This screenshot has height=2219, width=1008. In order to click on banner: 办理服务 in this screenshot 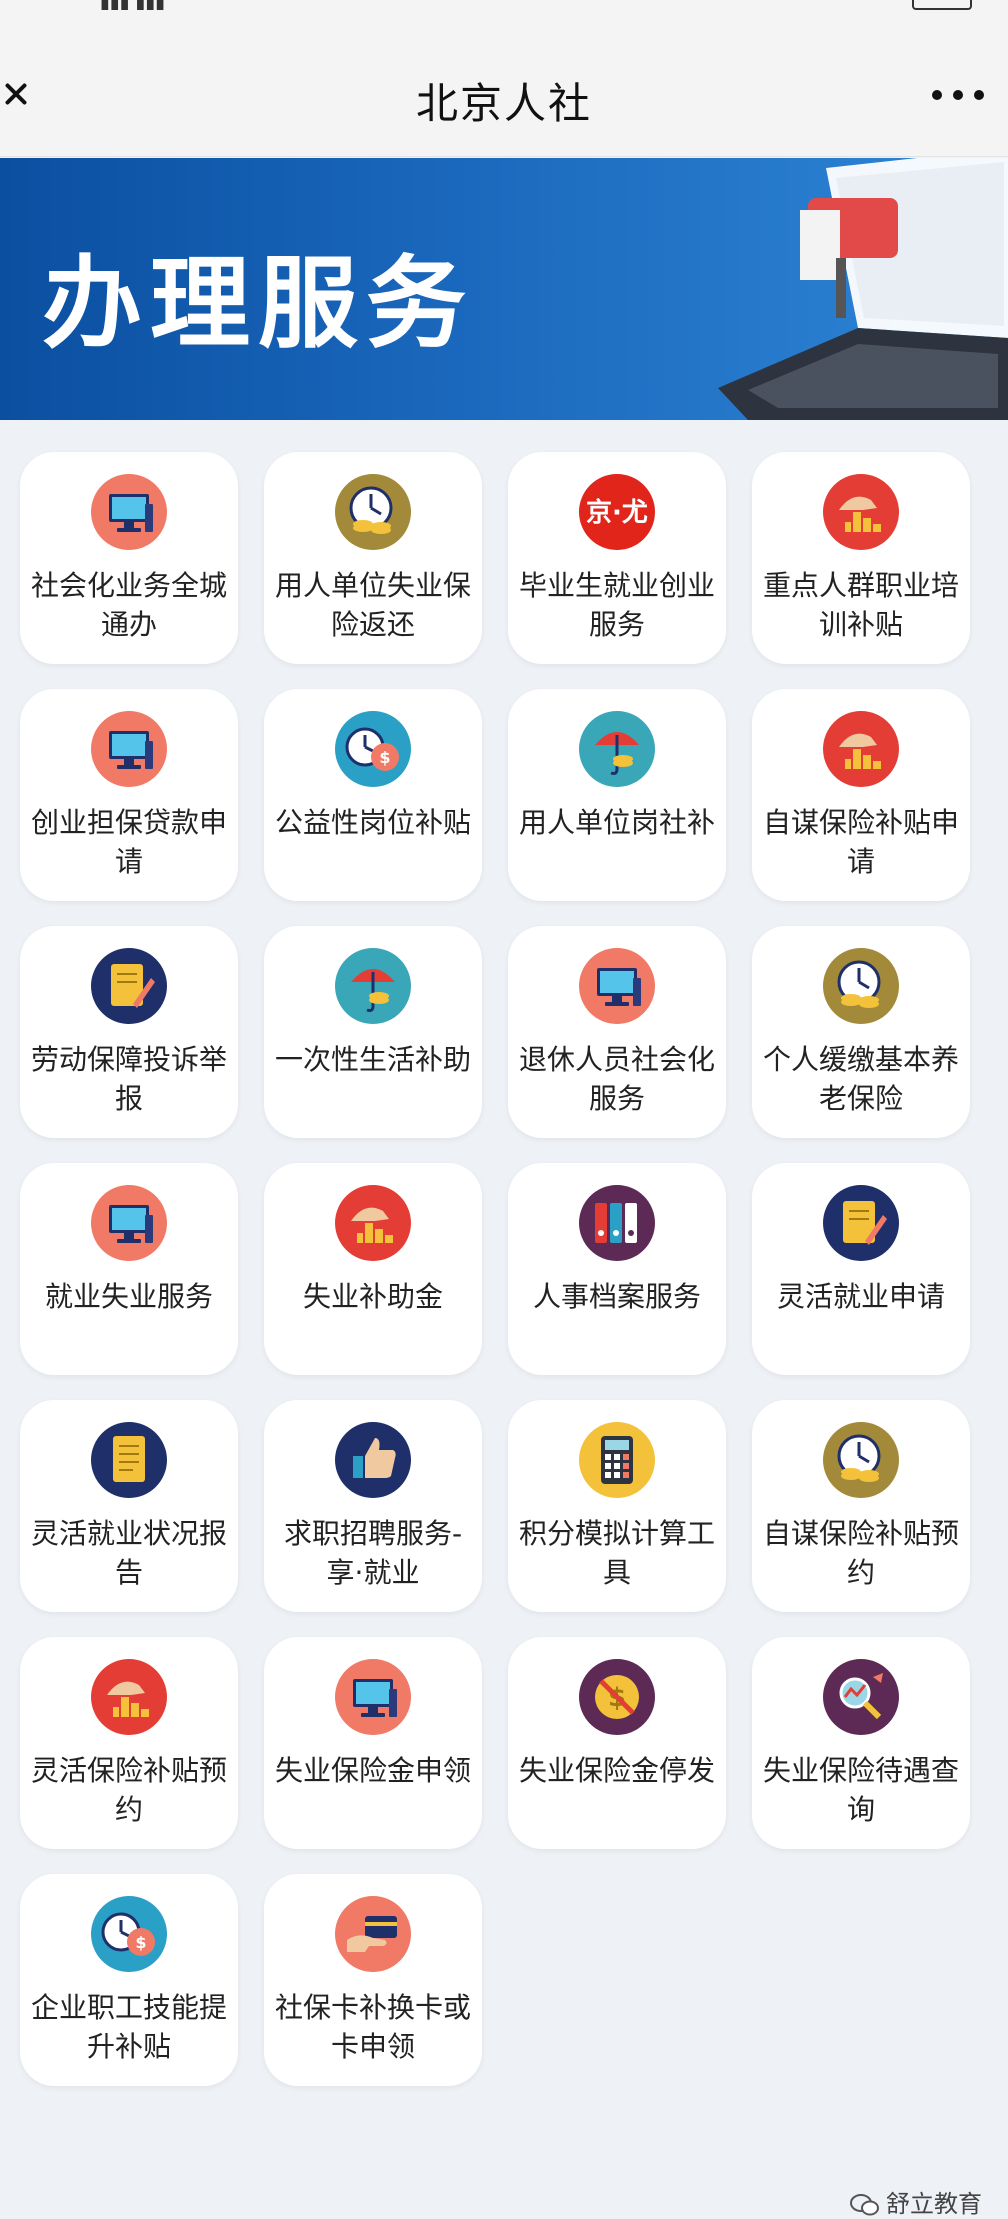, I will do `click(504, 289)`.